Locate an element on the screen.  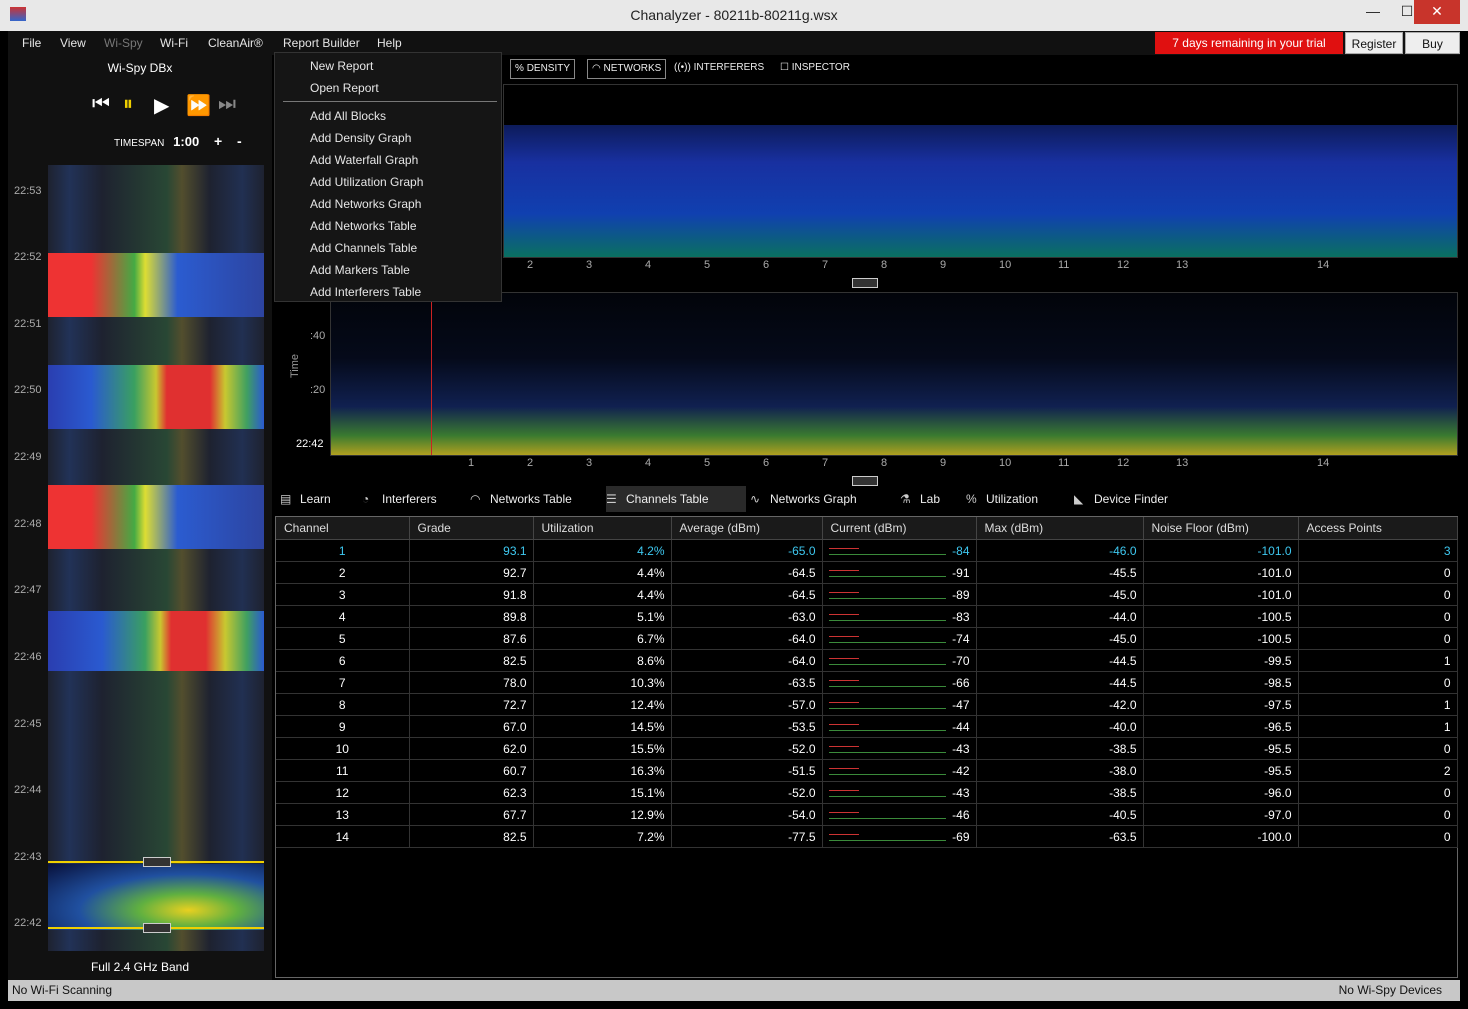
table-cell: 62.0 is located at coordinates (471, 748).